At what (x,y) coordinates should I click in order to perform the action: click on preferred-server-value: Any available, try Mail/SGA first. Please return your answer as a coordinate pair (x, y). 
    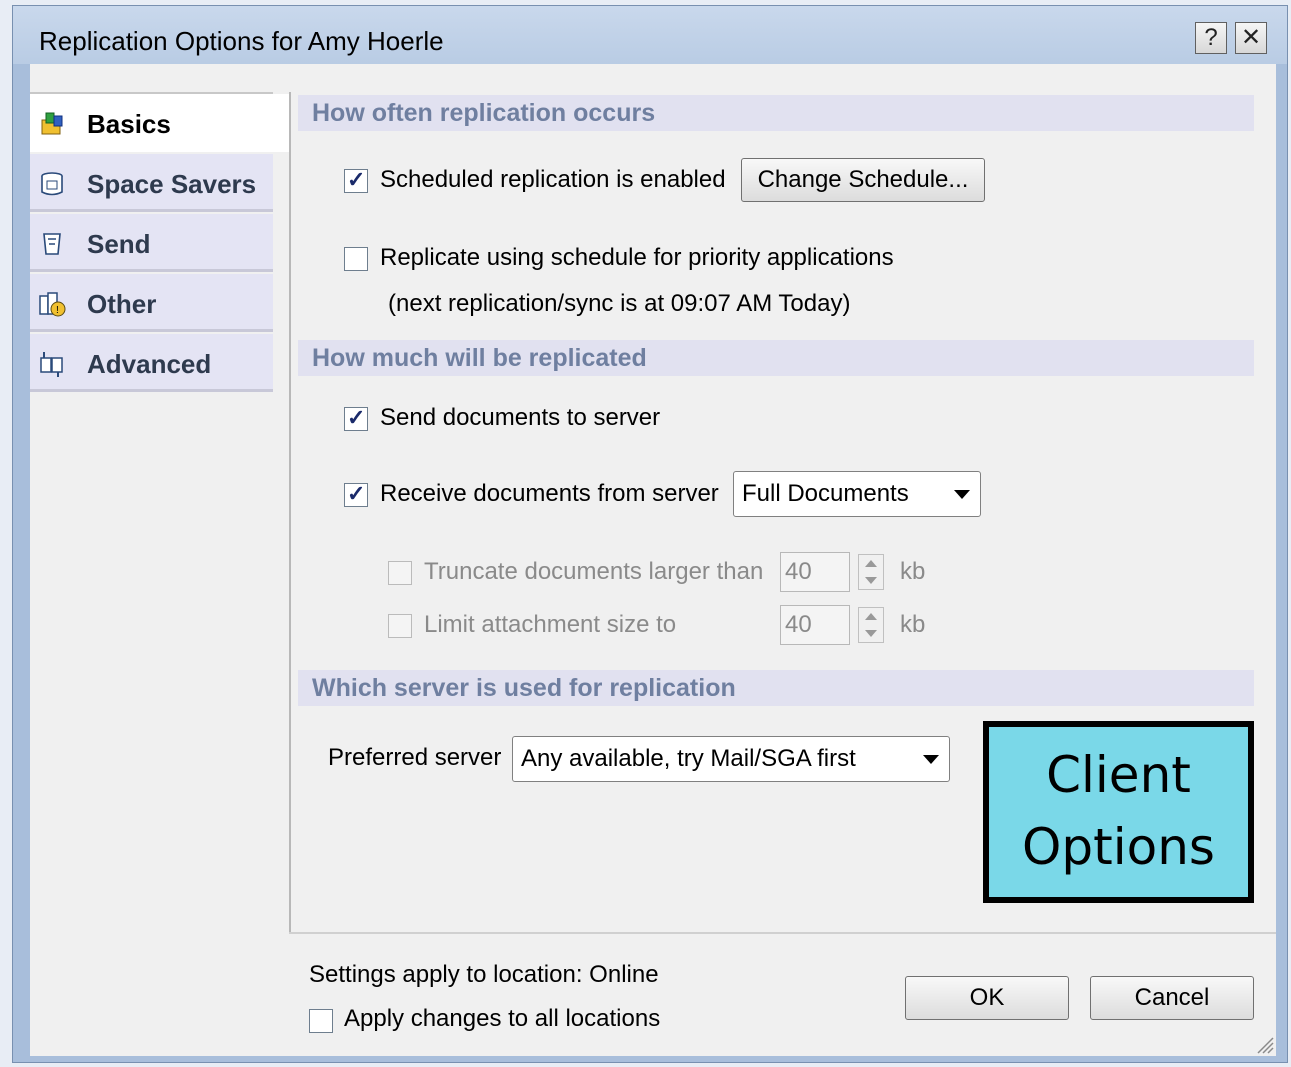
    Looking at the image, I should click on (688, 758).